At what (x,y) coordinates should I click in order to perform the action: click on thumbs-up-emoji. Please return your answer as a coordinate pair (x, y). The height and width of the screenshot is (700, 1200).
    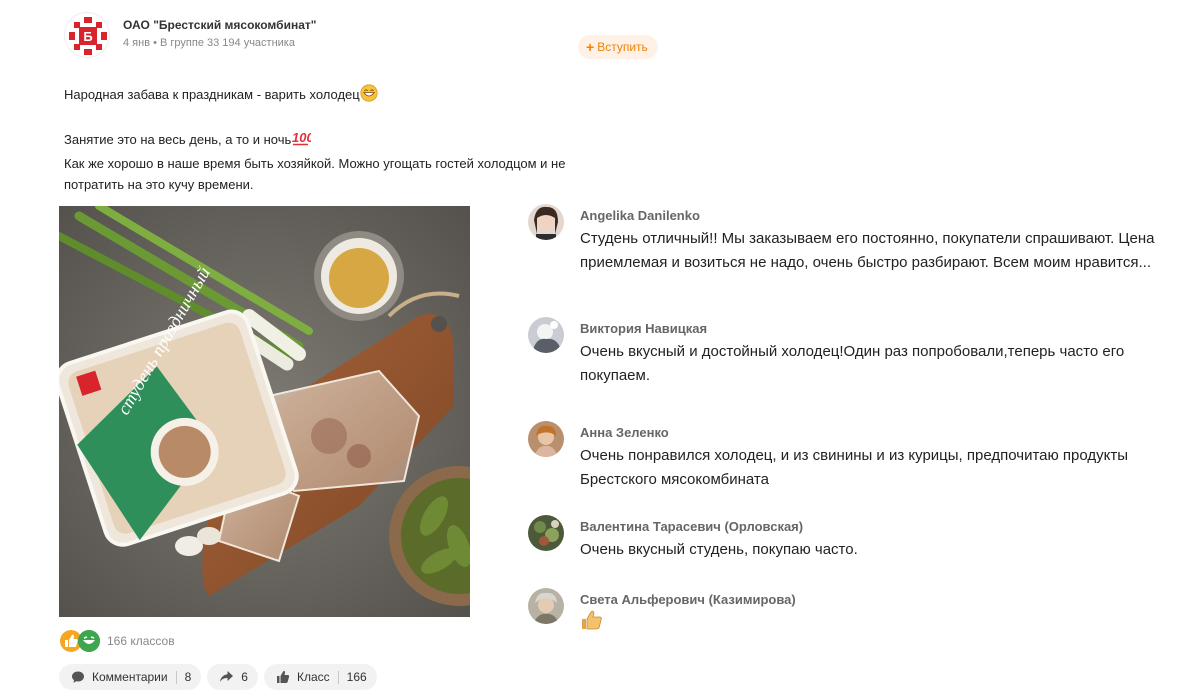
    Looking at the image, I should click on (592, 623).